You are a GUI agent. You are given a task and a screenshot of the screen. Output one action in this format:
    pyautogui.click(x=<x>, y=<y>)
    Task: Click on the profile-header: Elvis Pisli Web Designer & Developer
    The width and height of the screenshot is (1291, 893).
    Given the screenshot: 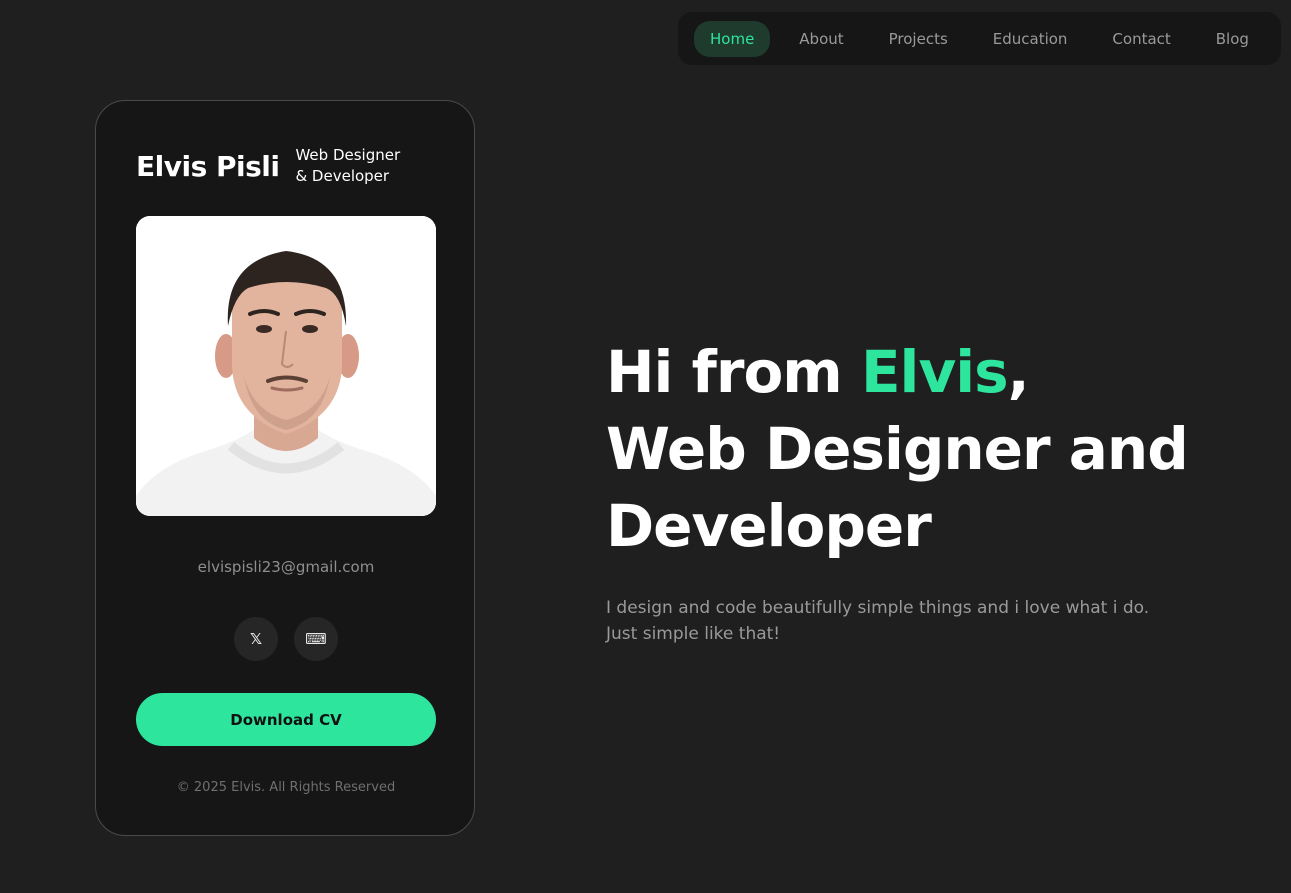 What is the action you would take?
    pyautogui.click(x=270, y=166)
    